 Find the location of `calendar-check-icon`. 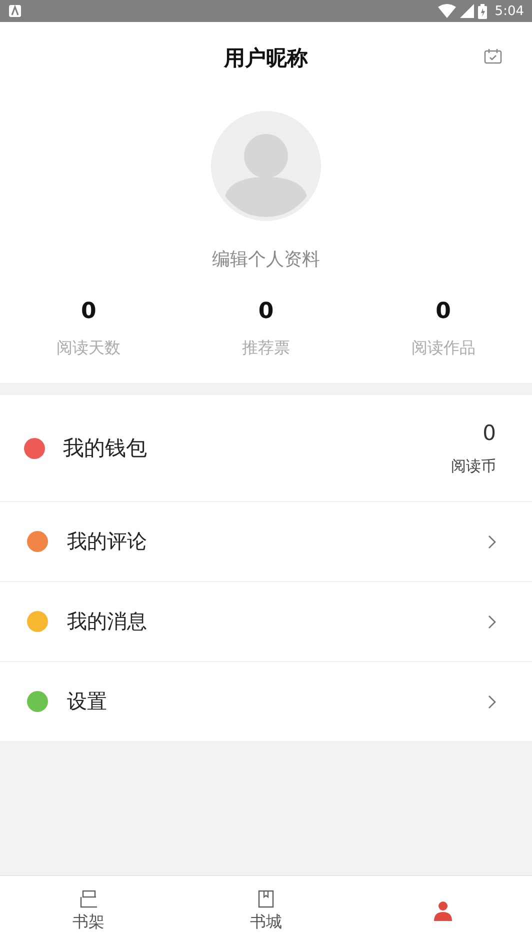

calendar-check-icon is located at coordinates (493, 56).